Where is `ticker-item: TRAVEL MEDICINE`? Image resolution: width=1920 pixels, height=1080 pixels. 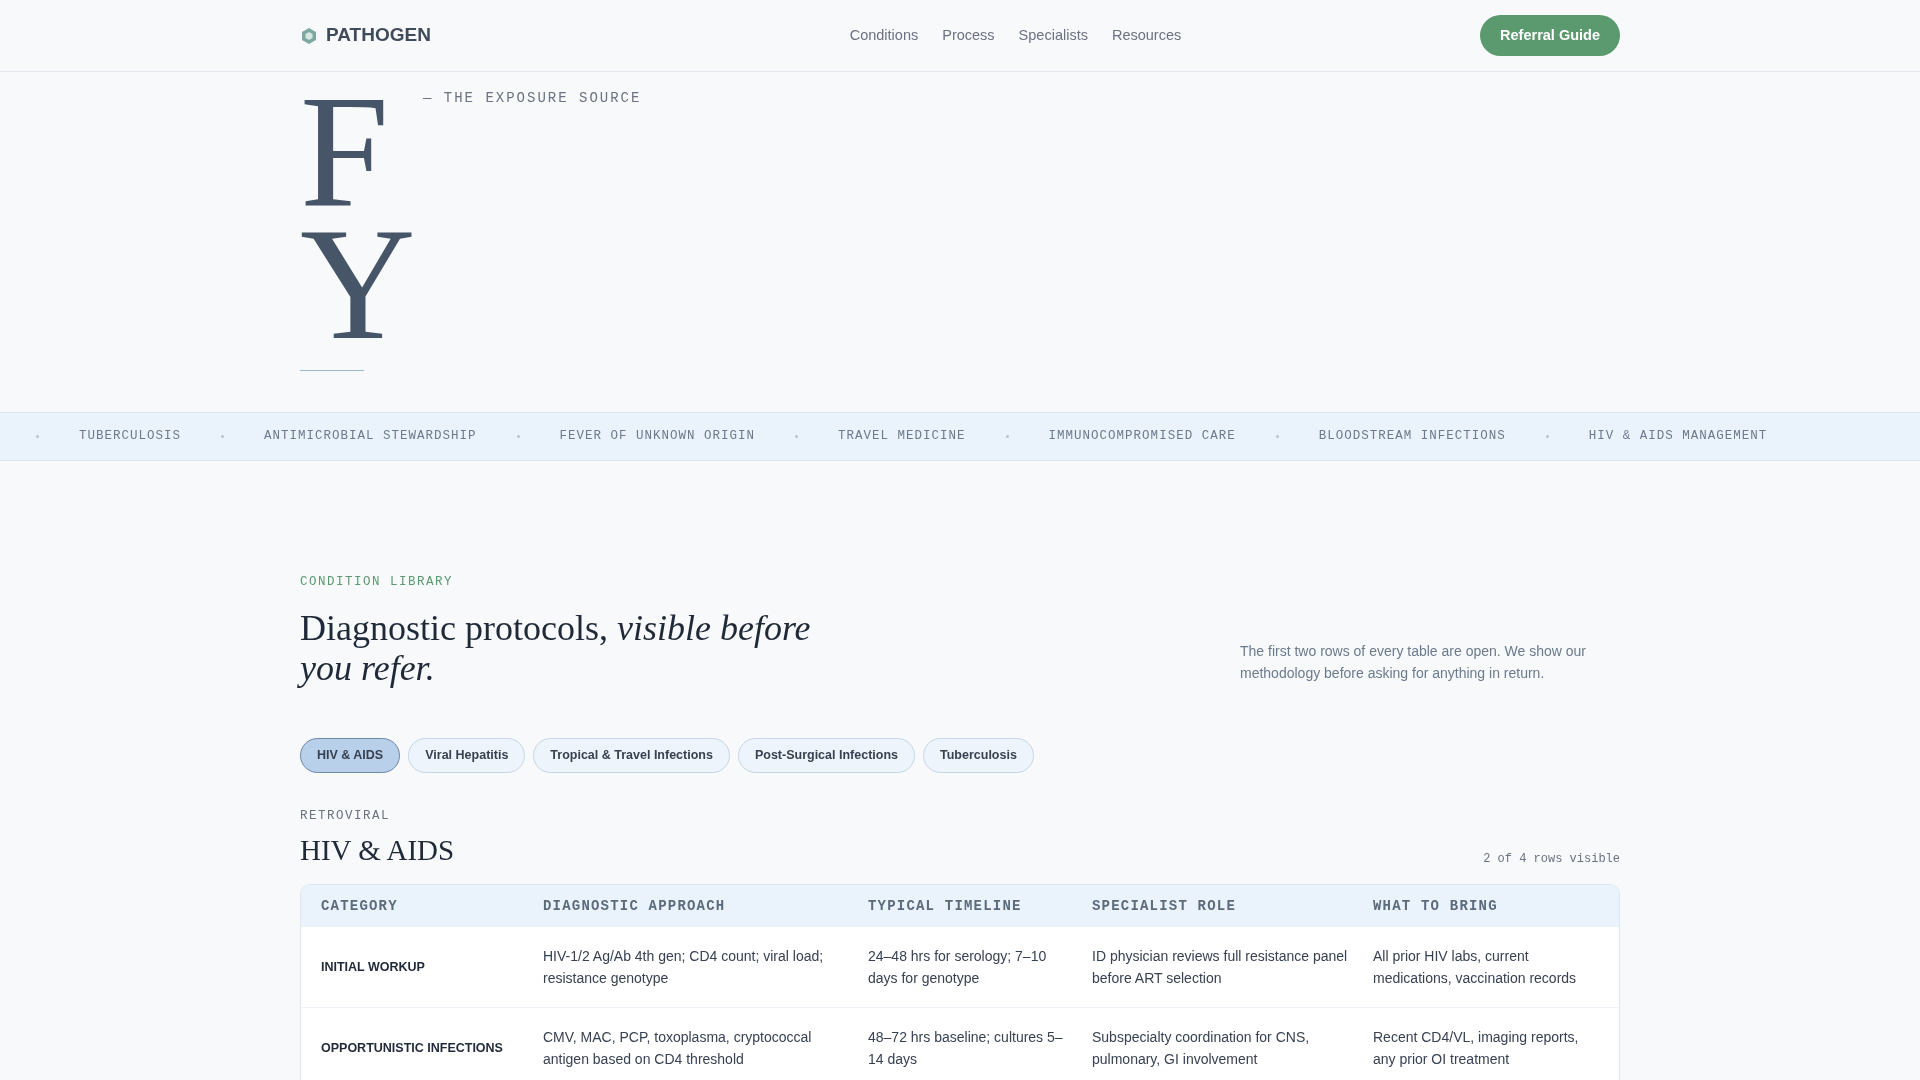
ticker-item: TRAVEL MEDICINE is located at coordinates (902, 437).